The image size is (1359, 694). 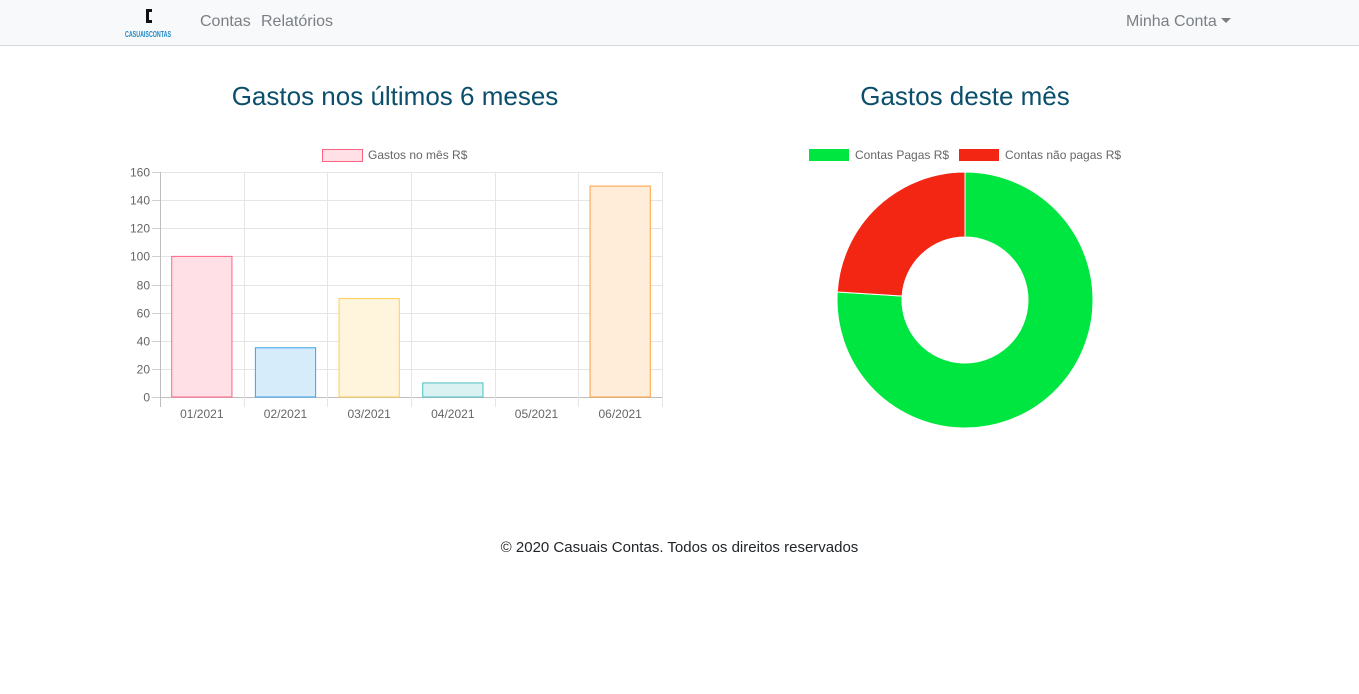 I want to click on legend-label: Contas Pagas R$, so click(x=902, y=155).